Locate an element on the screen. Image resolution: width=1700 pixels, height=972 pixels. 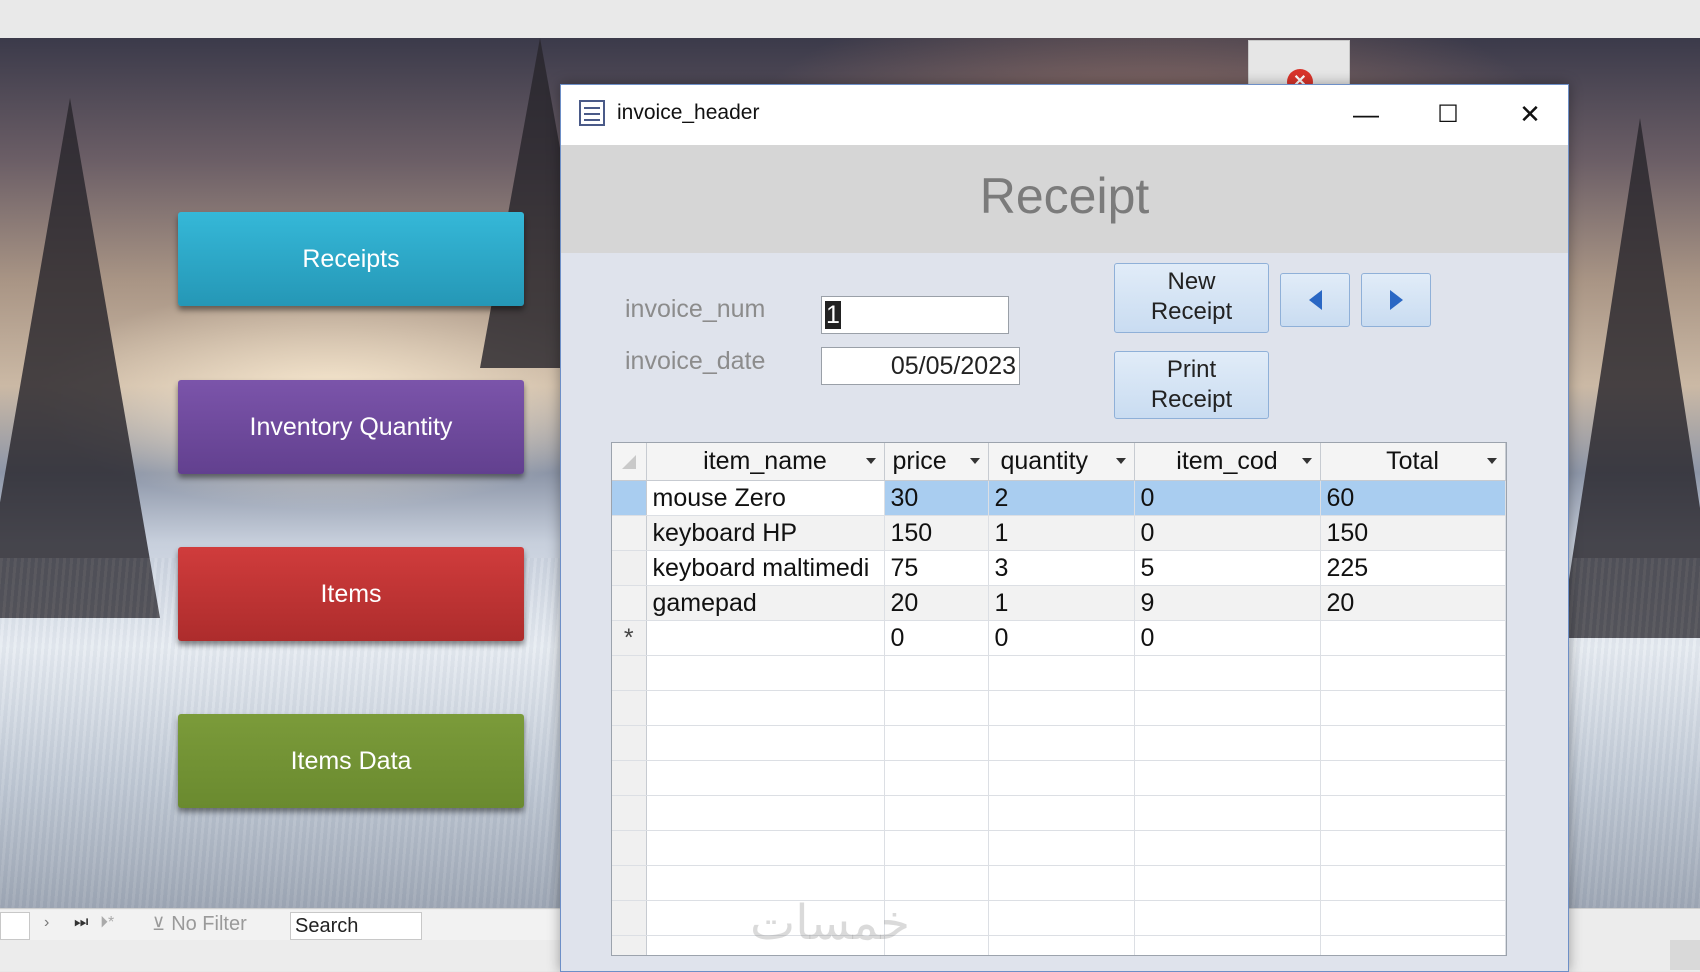
invoice-num-label: invoice_num is located at coordinates (695, 309).